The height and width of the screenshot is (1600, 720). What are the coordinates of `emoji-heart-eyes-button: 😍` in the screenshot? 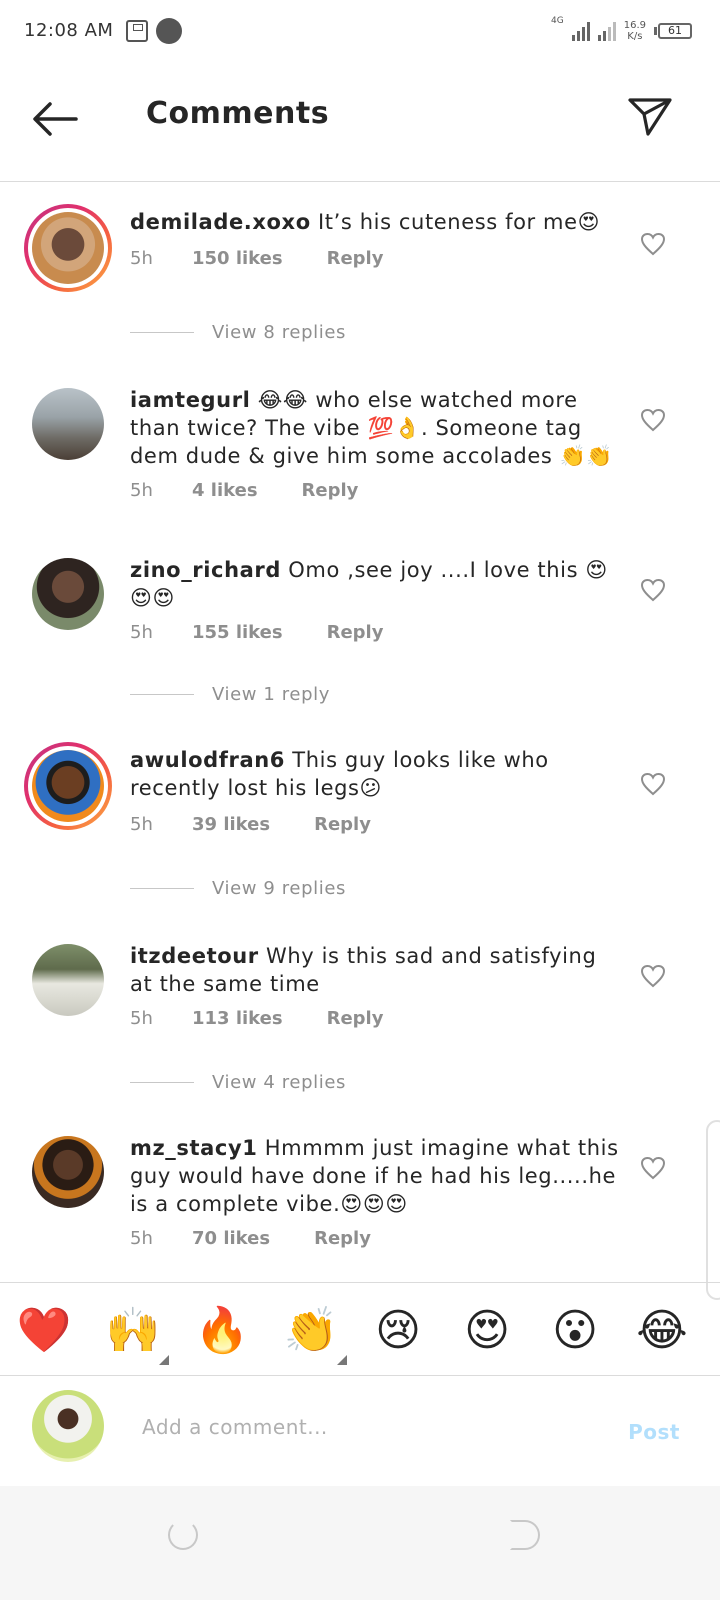 It's located at (487, 1331).